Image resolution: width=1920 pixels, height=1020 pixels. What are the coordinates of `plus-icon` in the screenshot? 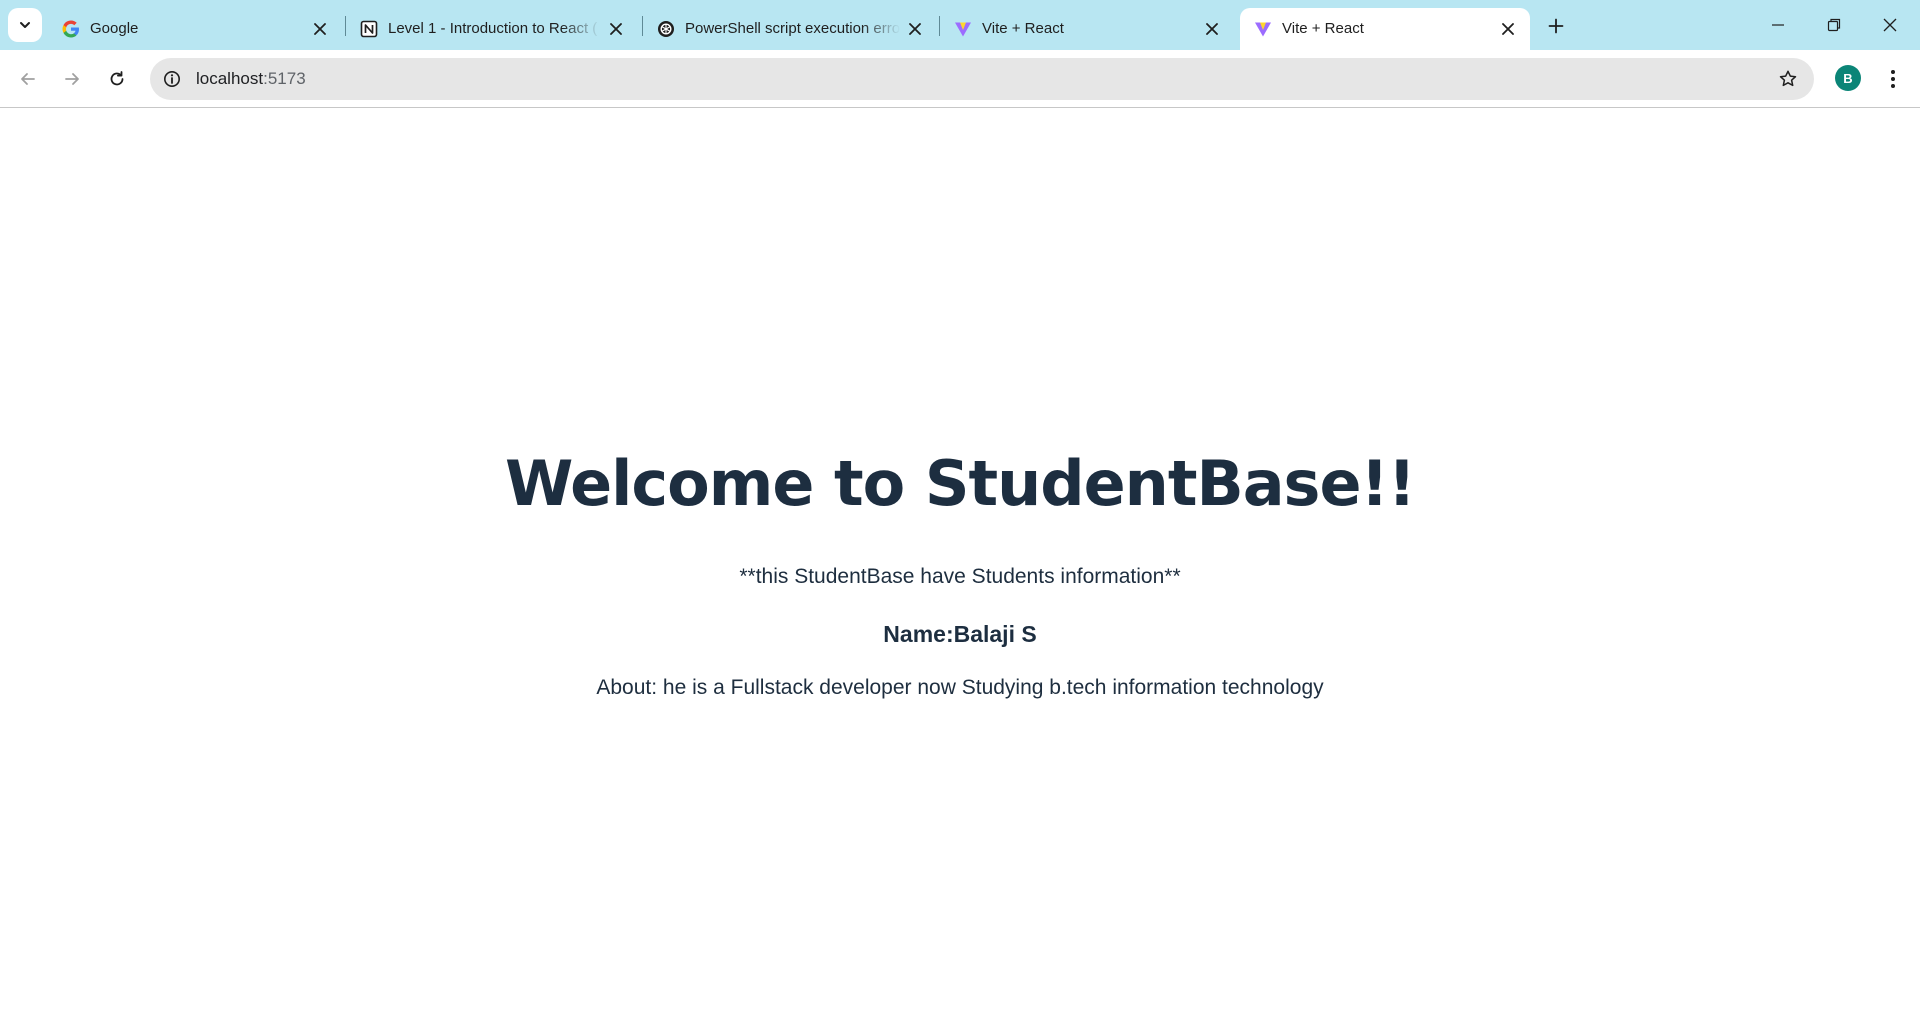 It's located at (1556, 26).